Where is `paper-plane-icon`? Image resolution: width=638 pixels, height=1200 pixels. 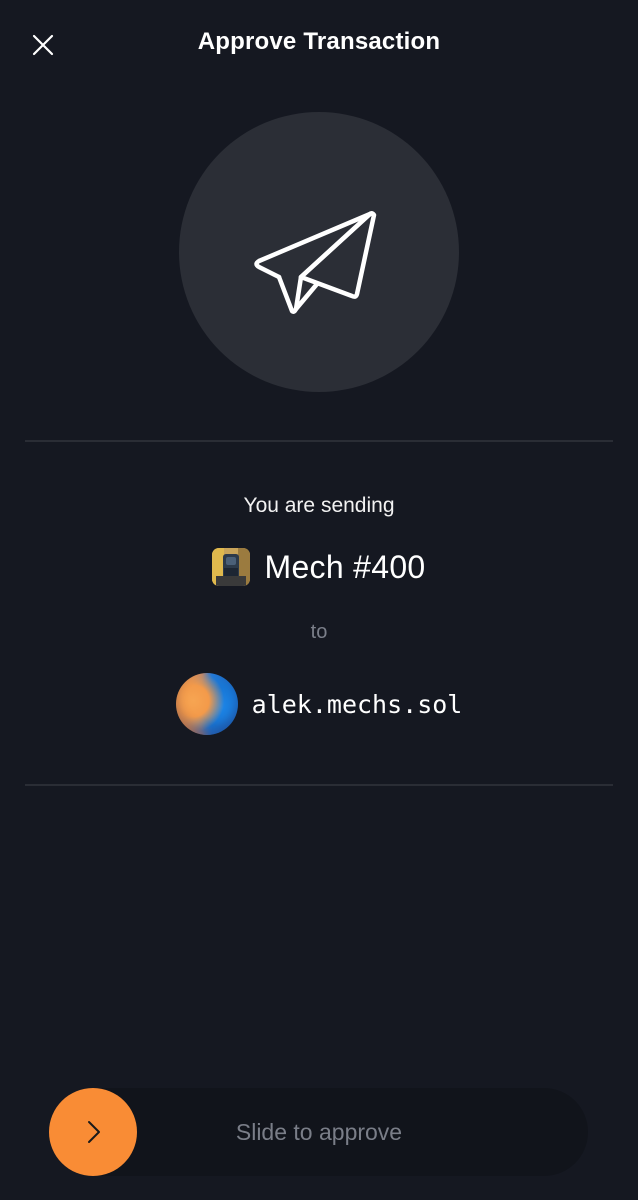 paper-plane-icon is located at coordinates (315, 262).